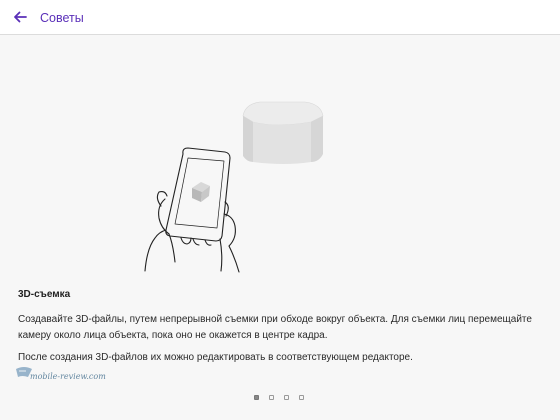 The height and width of the screenshot is (420, 560). I want to click on hand-holding-tablet-with-cube-icon, so click(234, 187).